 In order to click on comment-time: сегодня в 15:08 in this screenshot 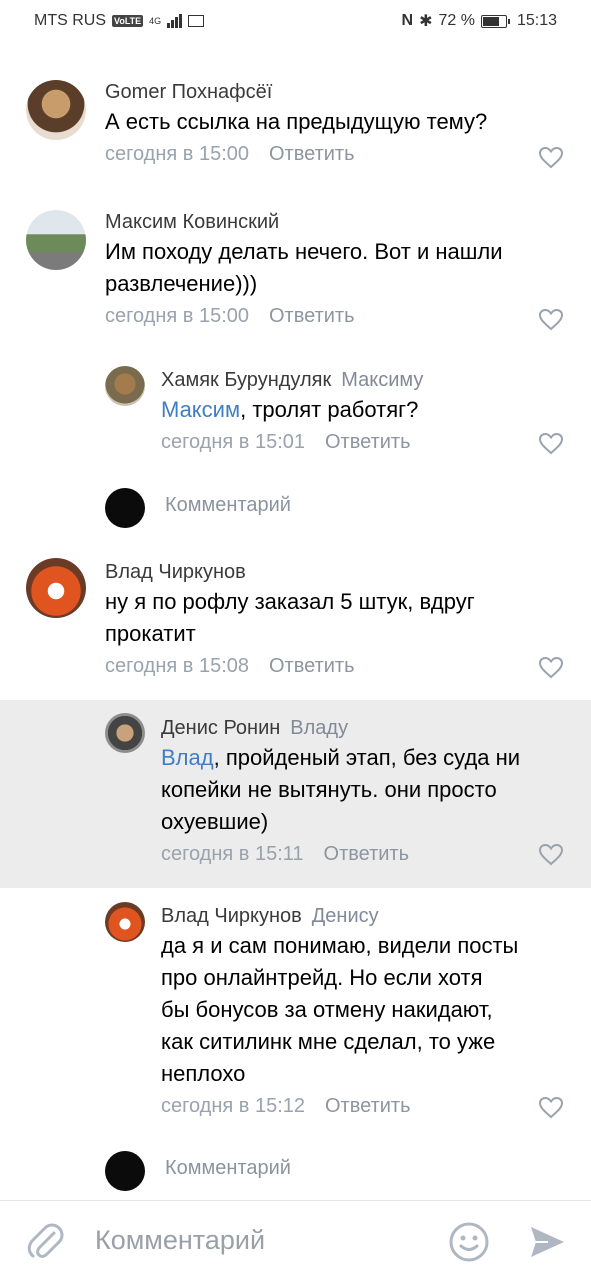, I will do `click(177, 666)`.